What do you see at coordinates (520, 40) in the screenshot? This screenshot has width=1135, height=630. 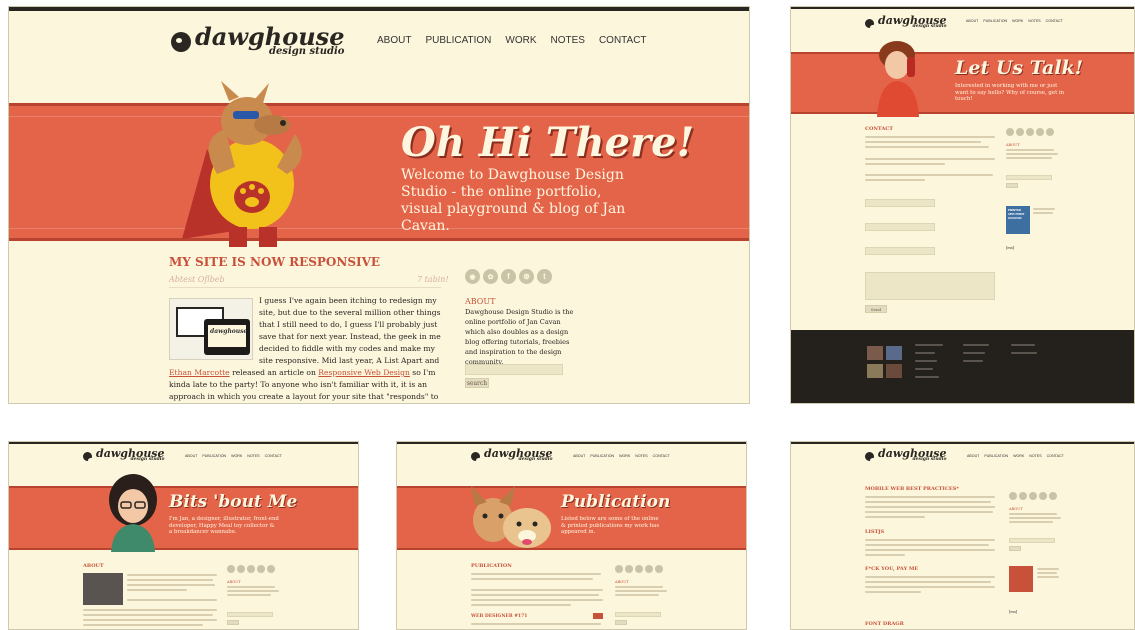 I see `nav-work: WORK` at bounding box center [520, 40].